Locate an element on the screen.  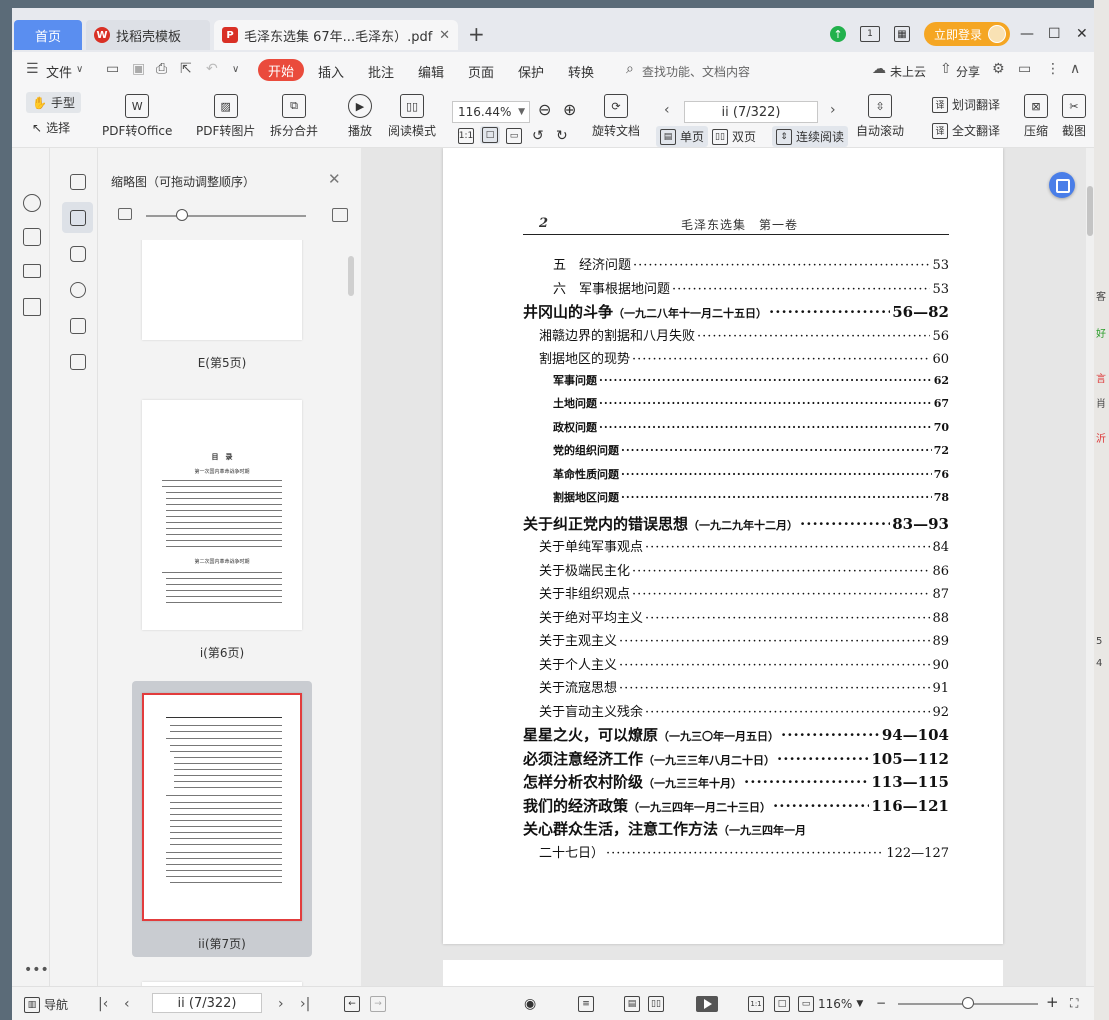
thumbnail-item is located at coordinates (222, 979).